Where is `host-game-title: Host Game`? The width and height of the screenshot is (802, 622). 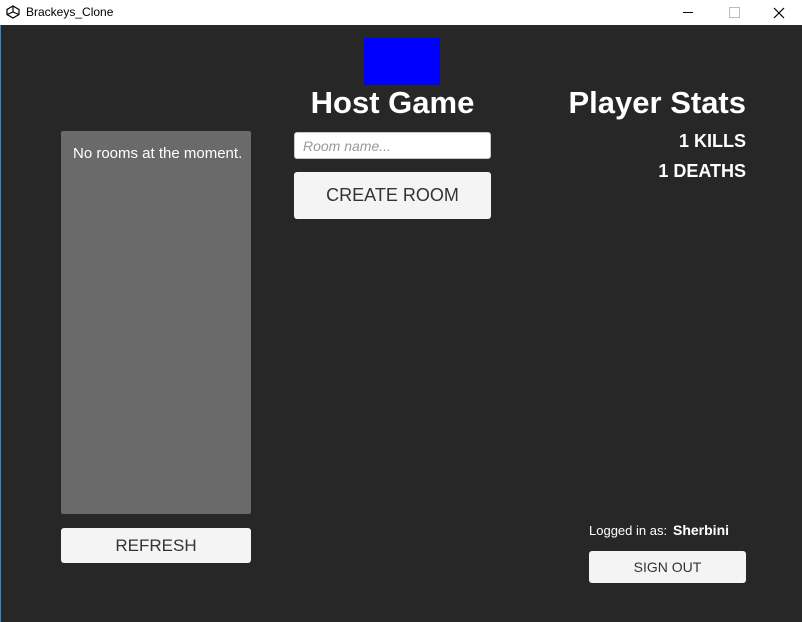 host-game-title: Host Game is located at coordinates (392, 102).